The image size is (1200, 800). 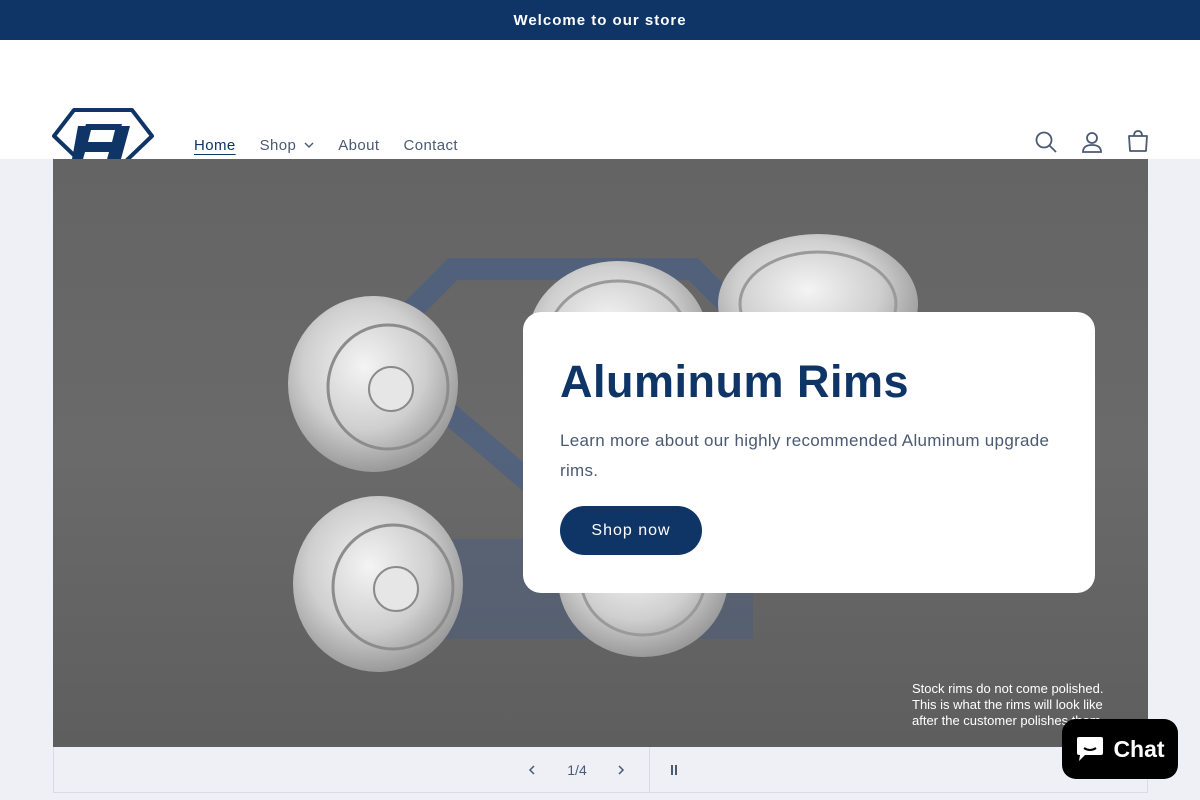 What do you see at coordinates (735, 381) in the screenshot?
I see `hero-heading: Aluminum Rims` at bounding box center [735, 381].